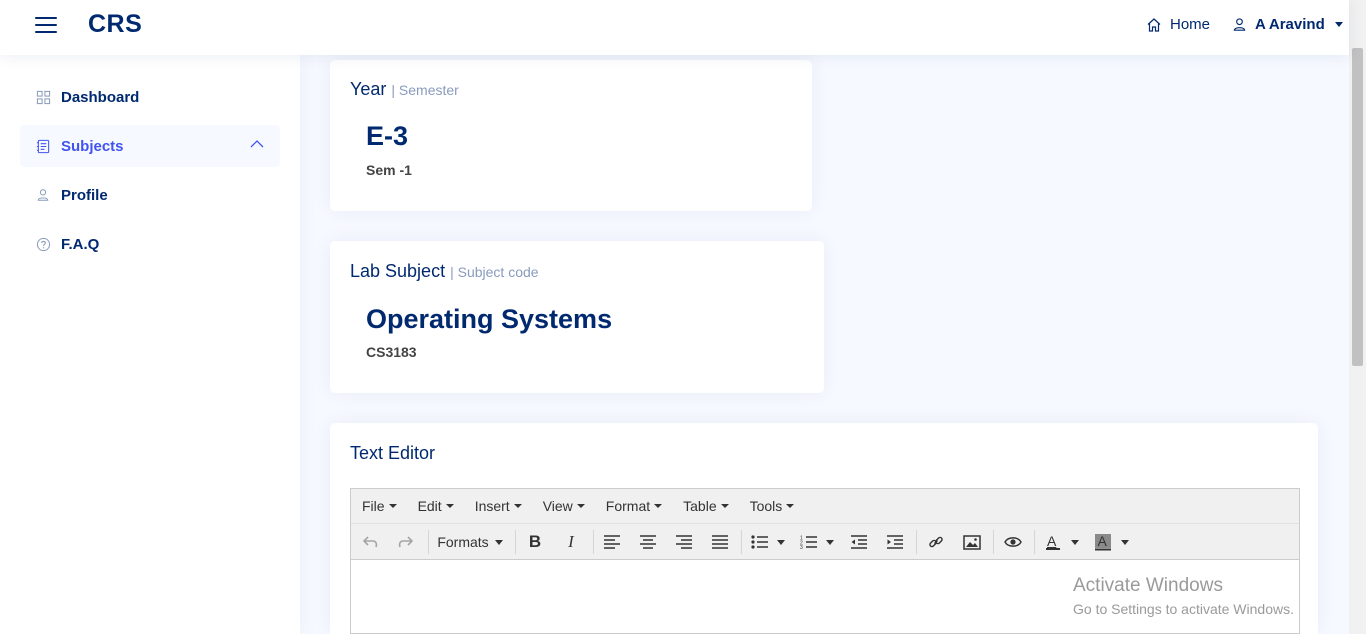  I want to click on card-title: Text Editor, so click(393, 453).